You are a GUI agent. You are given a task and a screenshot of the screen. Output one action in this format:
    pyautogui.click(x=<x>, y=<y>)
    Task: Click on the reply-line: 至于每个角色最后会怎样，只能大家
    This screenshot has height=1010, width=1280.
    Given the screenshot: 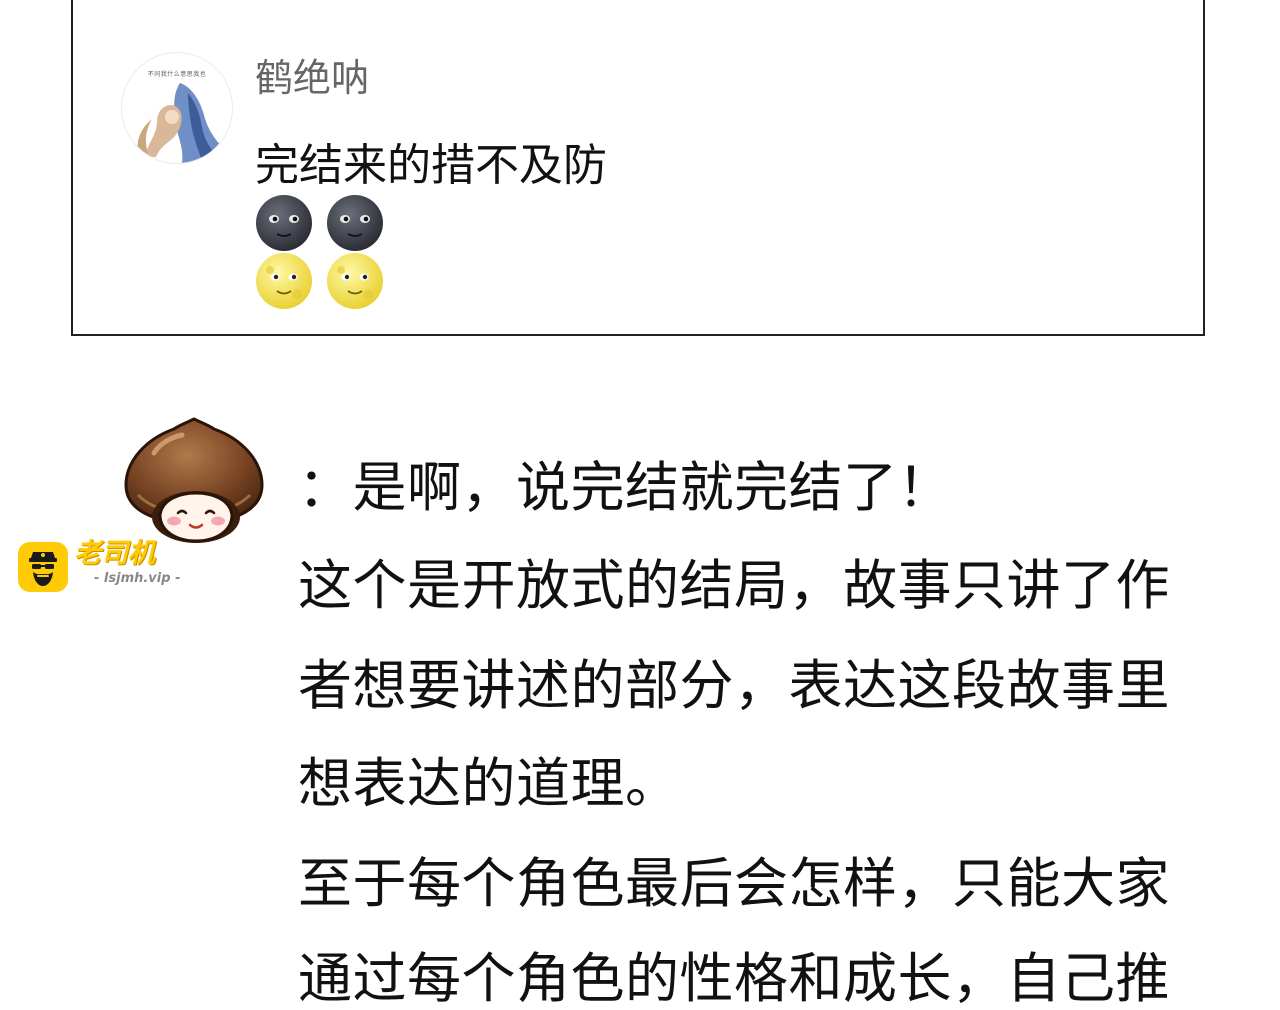 What is the action you would take?
    pyautogui.click(x=734, y=883)
    